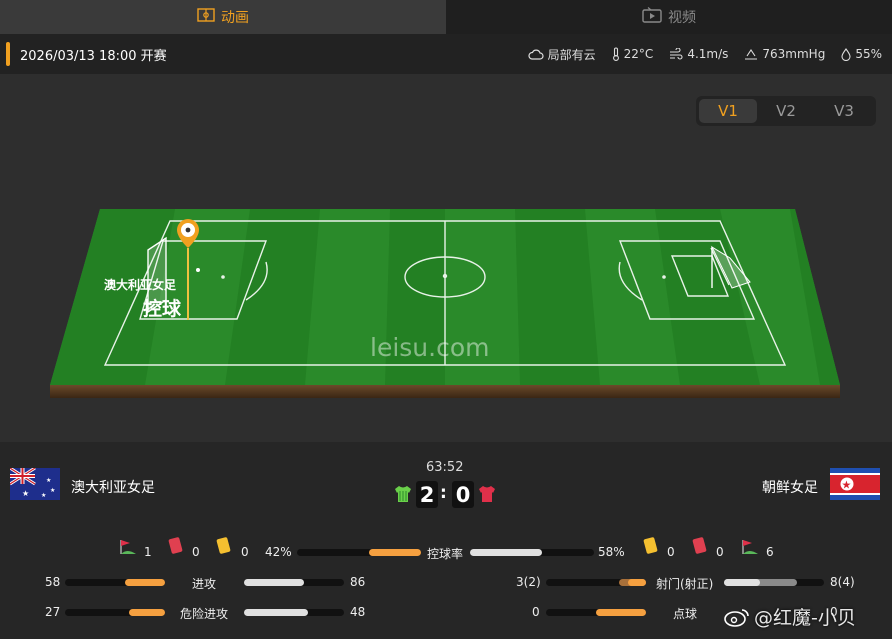 The image size is (892, 639). I want to click on possession-team-label: 澳大利亚女足, so click(140, 285).